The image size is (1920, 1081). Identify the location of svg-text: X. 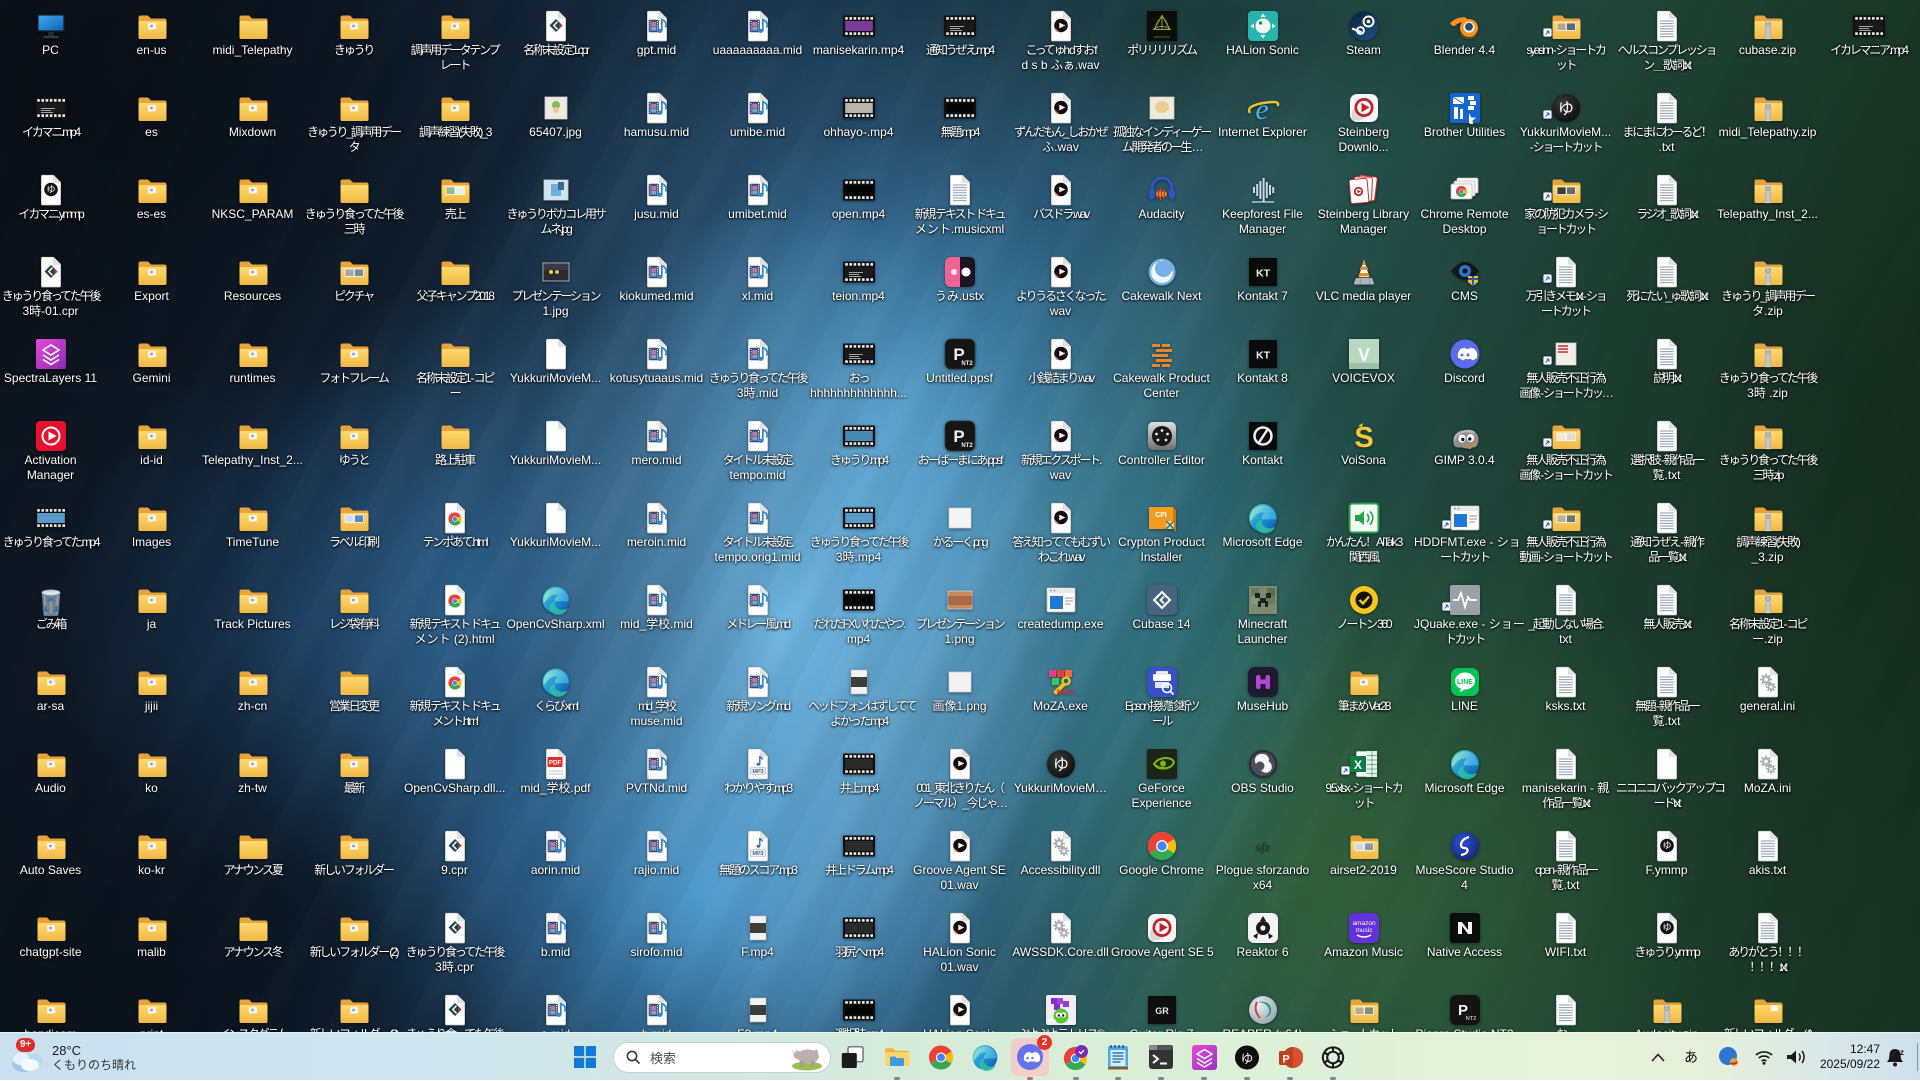
(1357, 765).